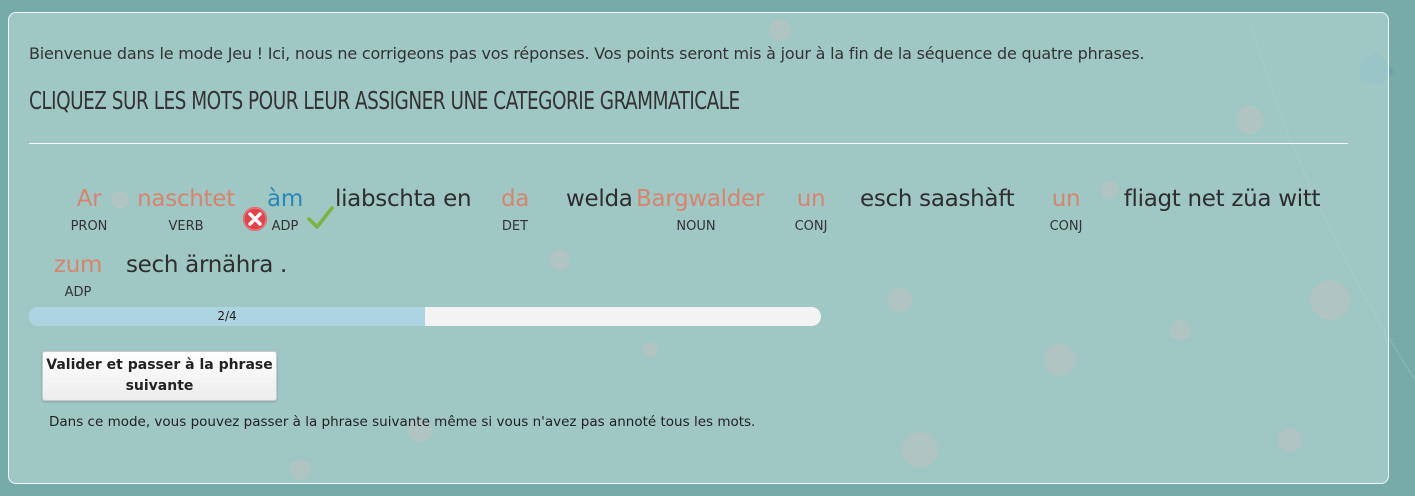  I want to click on word-token: esch saashàft, so click(937, 199).